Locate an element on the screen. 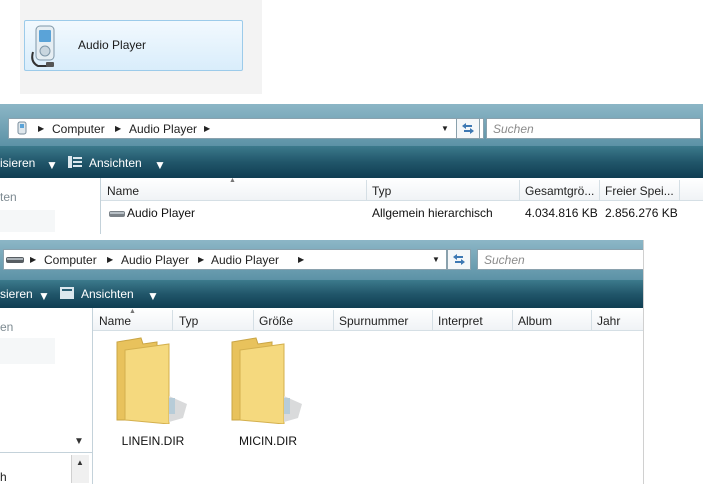  organize-button: isieren is located at coordinates (17, 163).